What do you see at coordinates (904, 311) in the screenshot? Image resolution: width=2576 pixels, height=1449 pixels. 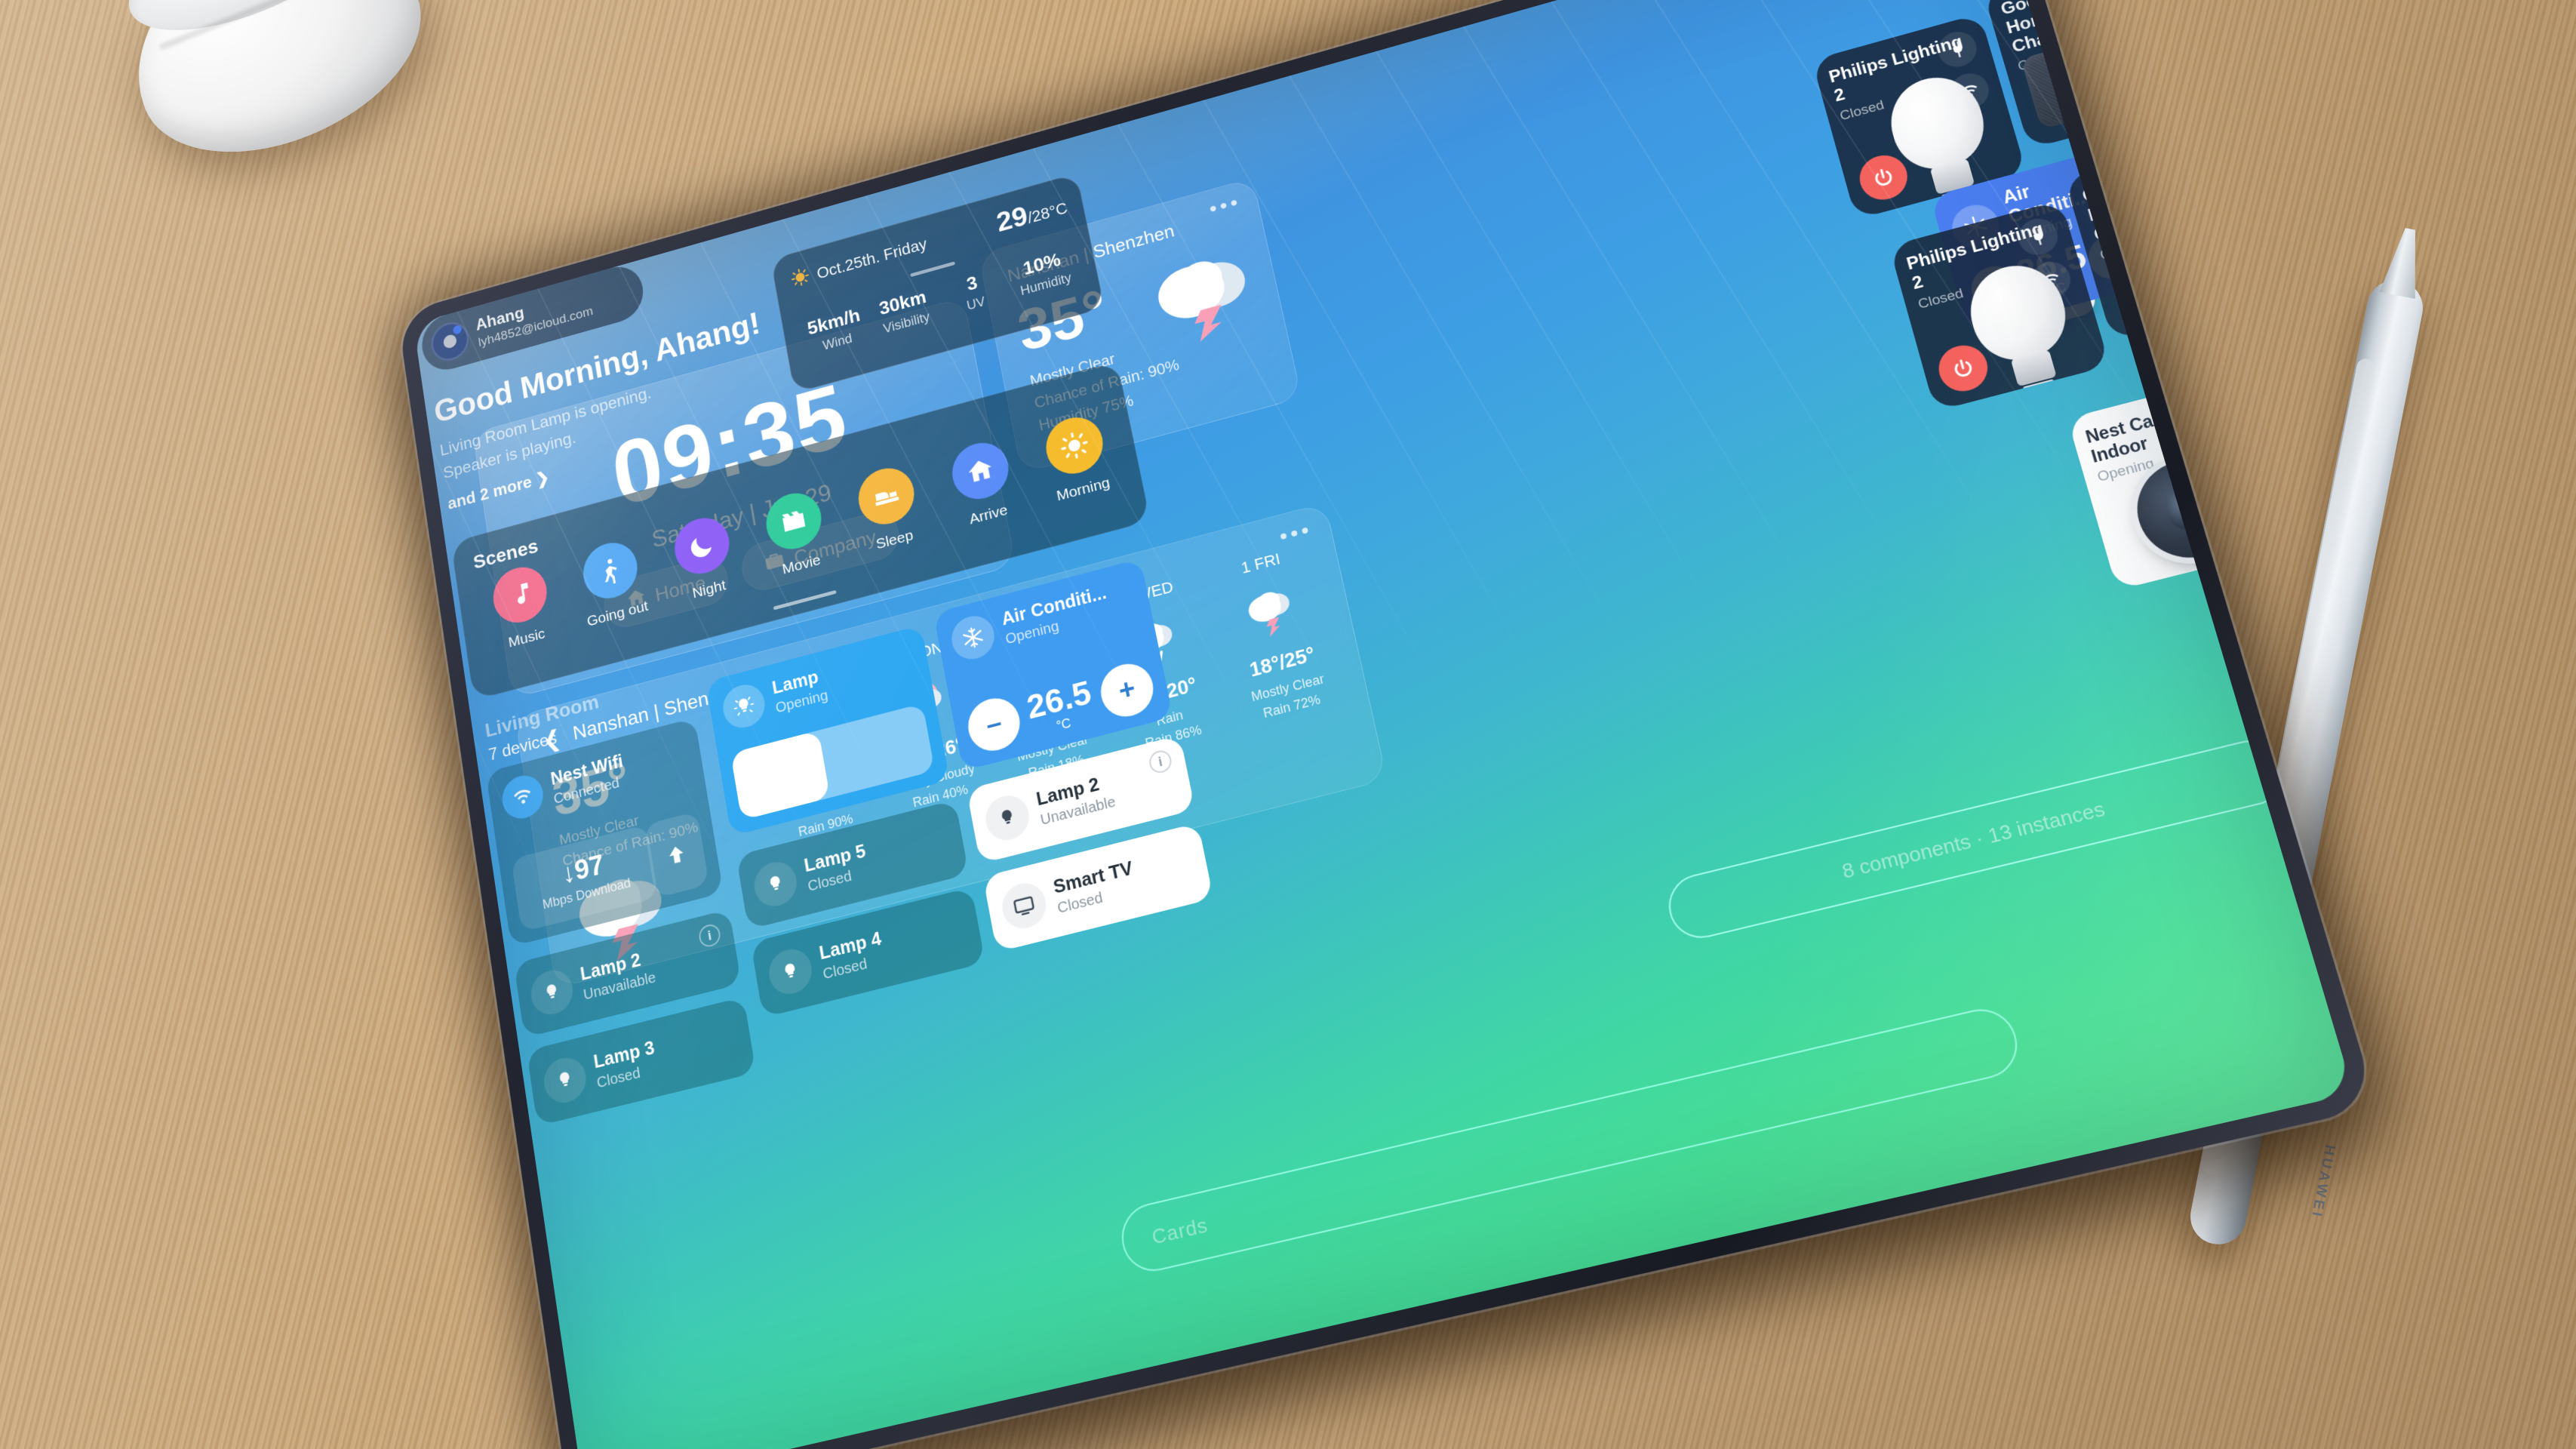 I see `weather-stat-visibility: 30km Visibility` at bounding box center [904, 311].